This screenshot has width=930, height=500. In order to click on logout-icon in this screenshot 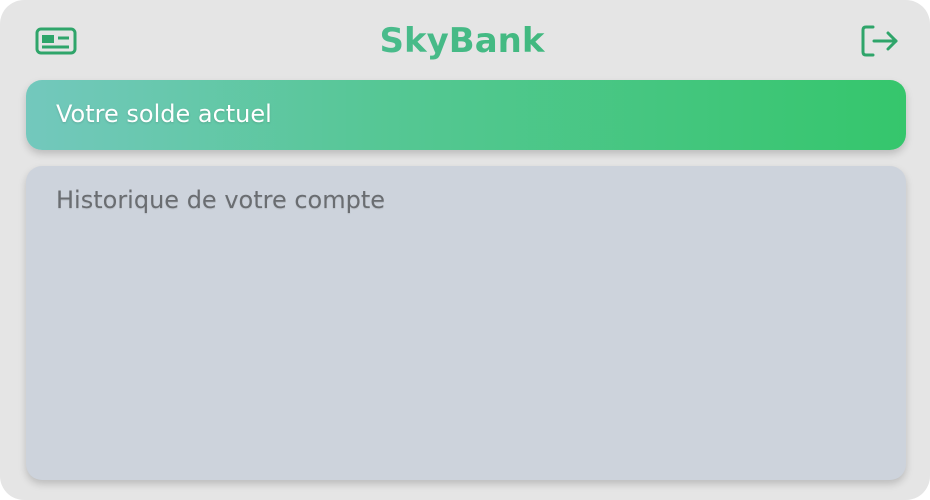, I will do `click(880, 41)`.